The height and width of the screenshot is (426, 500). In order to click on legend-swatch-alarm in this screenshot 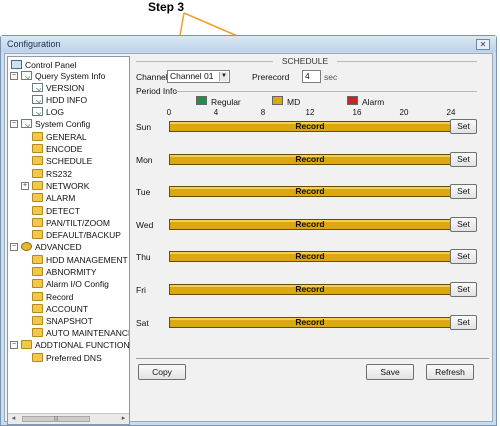, I will do `click(352, 100)`.